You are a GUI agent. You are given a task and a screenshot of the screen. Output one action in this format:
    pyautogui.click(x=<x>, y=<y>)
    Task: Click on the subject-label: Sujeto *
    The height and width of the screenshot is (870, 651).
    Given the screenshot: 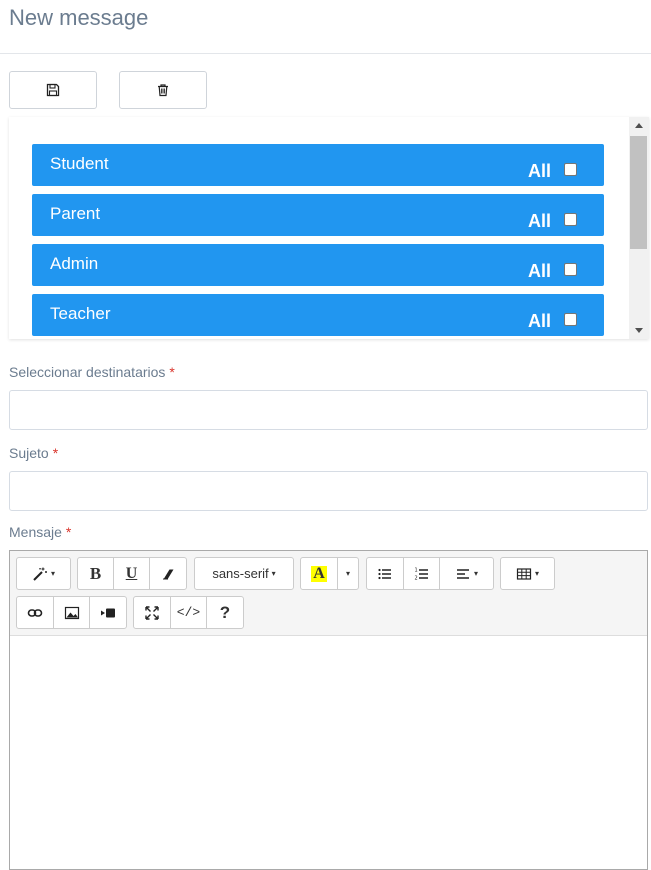 What is the action you would take?
    pyautogui.click(x=33, y=453)
    